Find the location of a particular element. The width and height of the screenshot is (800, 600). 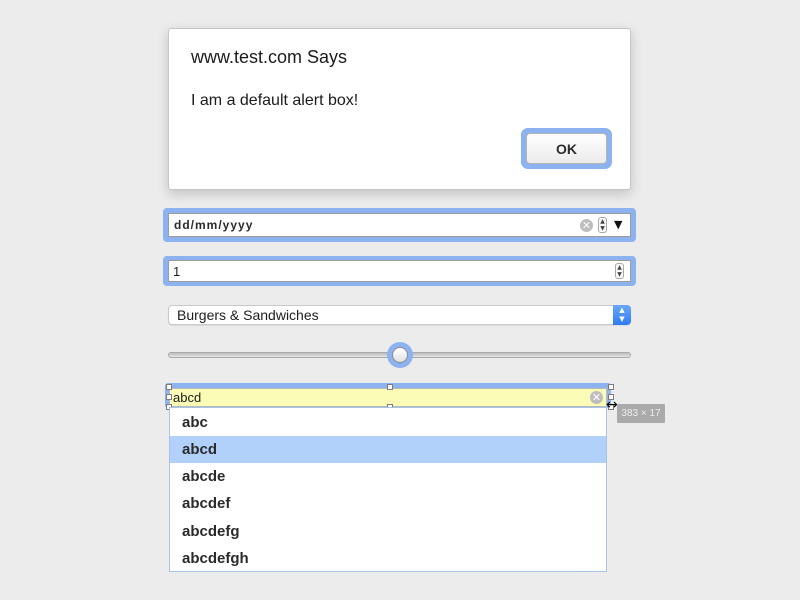

size-tooltip: 383 × 17 is located at coordinates (641, 413).